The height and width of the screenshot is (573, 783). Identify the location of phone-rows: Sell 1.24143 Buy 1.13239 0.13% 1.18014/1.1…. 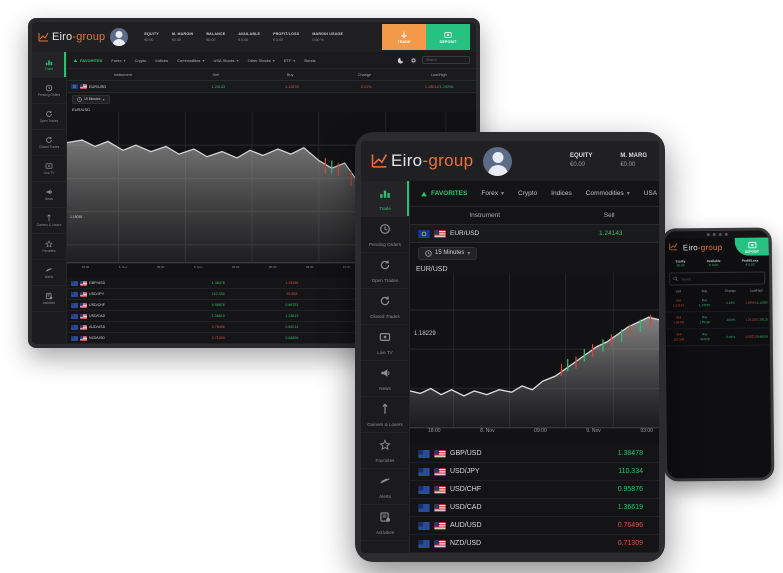
(717, 320).